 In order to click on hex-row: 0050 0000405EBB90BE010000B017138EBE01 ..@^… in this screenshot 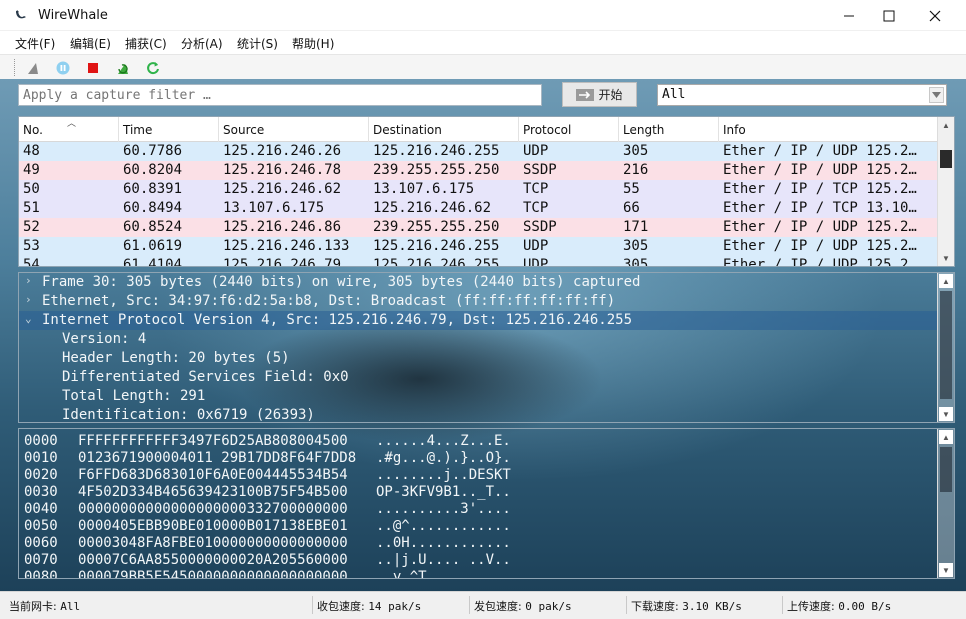, I will do `click(478, 526)`.